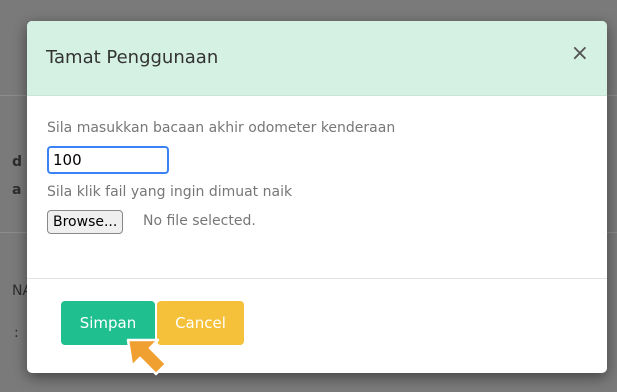 This screenshot has width=617, height=392. What do you see at coordinates (170, 192) in the screenshot?
I see `upload-label: Sila klik fail yang ingin dimuat naik` at bounding box center [170, 192].